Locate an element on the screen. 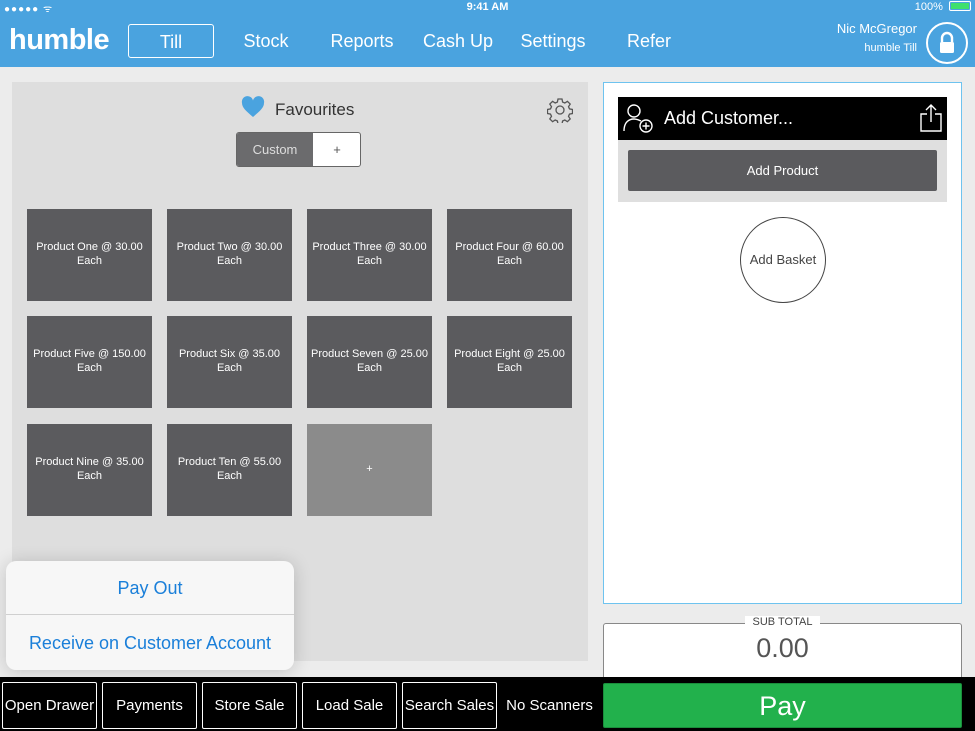  subtotal-box: SUB TOTAL 0.00 is located at coordinates (782, 648).